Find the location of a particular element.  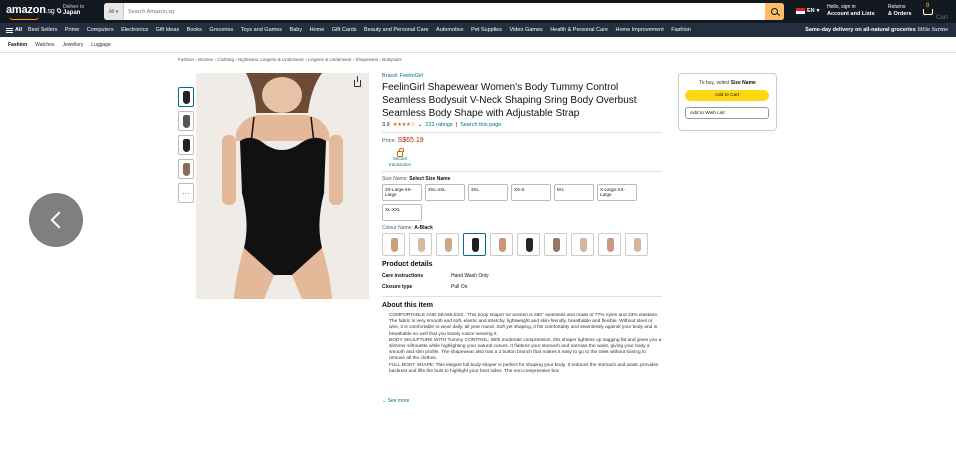

colour-label: Colour Name: A-Black is located at coordinates (407, 228).